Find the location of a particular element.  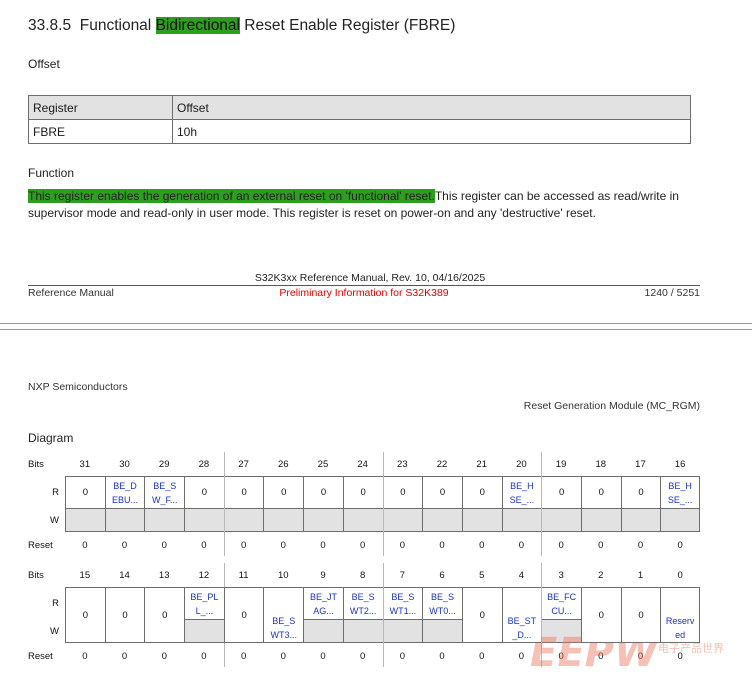

lower-bit-number: 12 is located at coordinates (204, 575).